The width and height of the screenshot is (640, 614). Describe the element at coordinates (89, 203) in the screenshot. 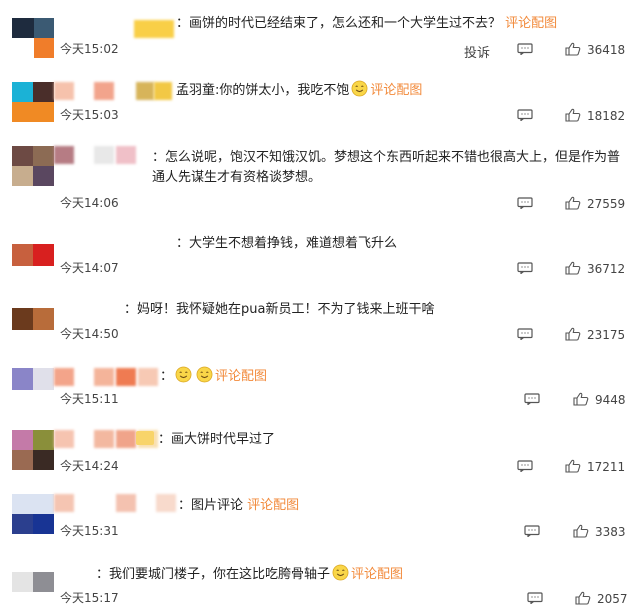

I see `comment-time: 今天14:06` at that location.